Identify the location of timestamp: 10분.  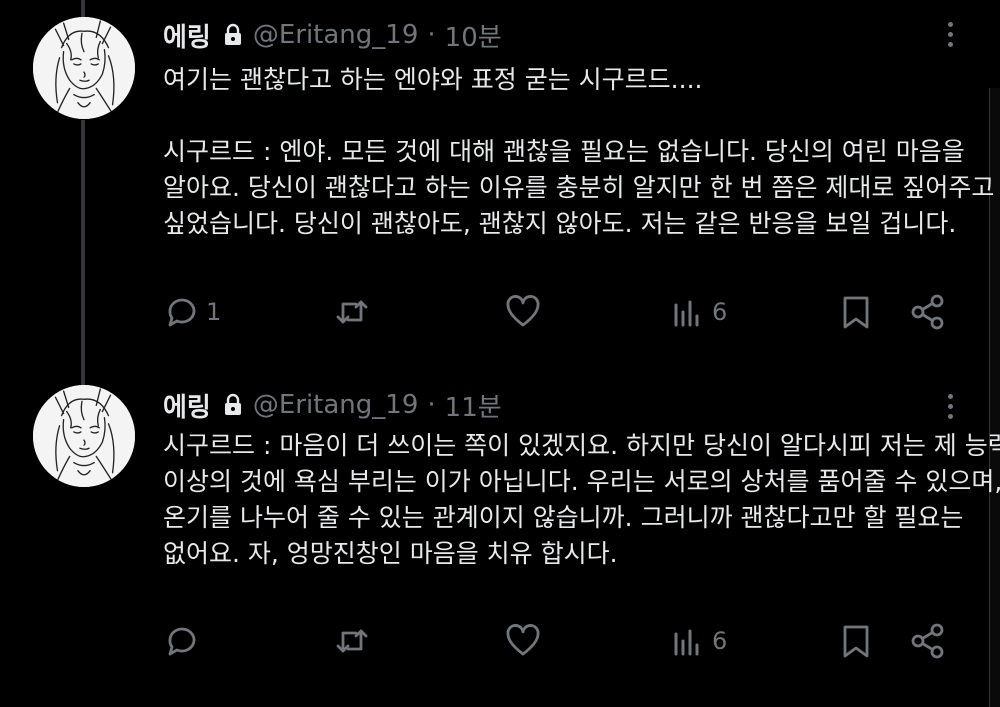
(473, 35).